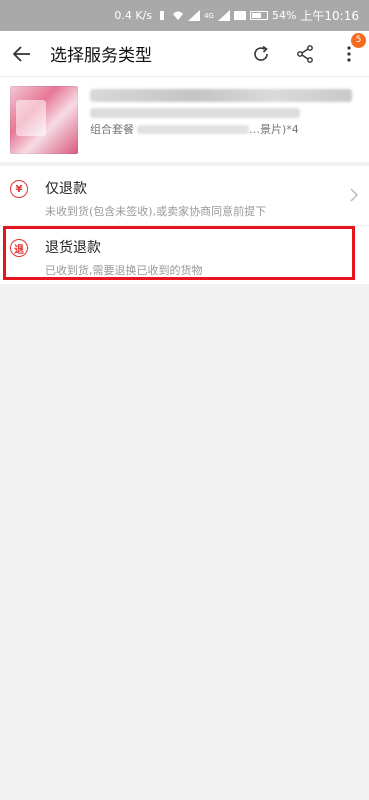 The image size is (369, 800). I want to click on option-title: 退货退款, so click(73, 248).